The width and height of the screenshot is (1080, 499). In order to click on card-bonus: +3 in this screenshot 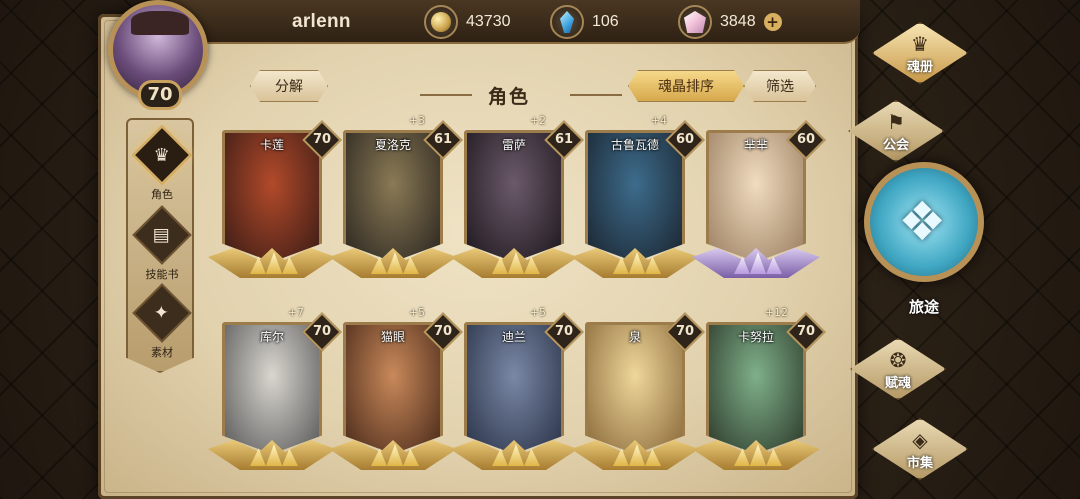, I will do `click(416, 120)`.